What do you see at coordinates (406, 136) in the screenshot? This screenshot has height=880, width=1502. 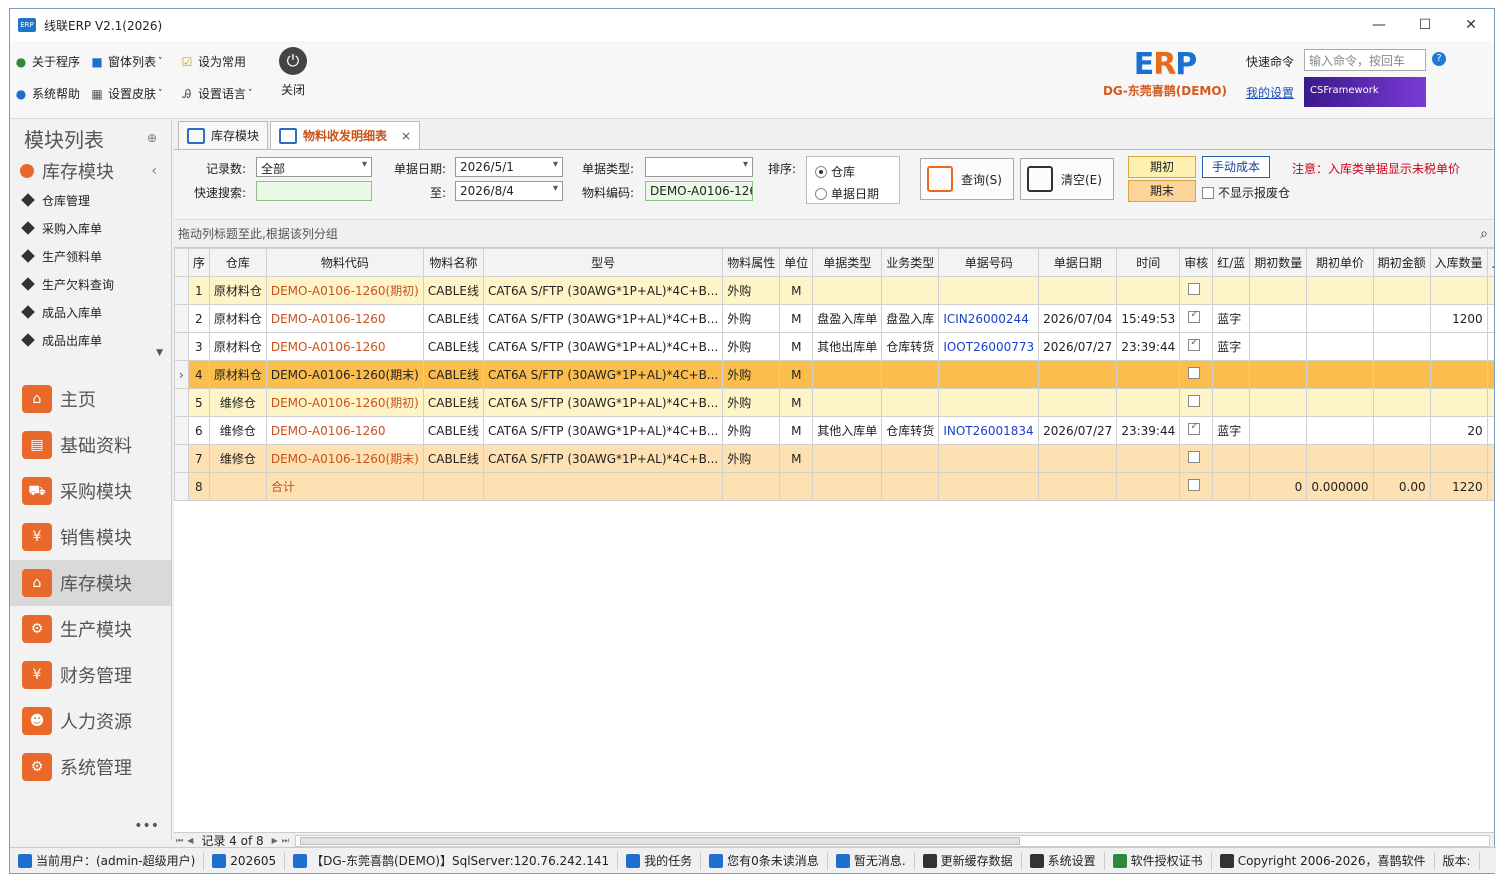 I see `close-tab-icon: ×` at bounding box center [406, 136].